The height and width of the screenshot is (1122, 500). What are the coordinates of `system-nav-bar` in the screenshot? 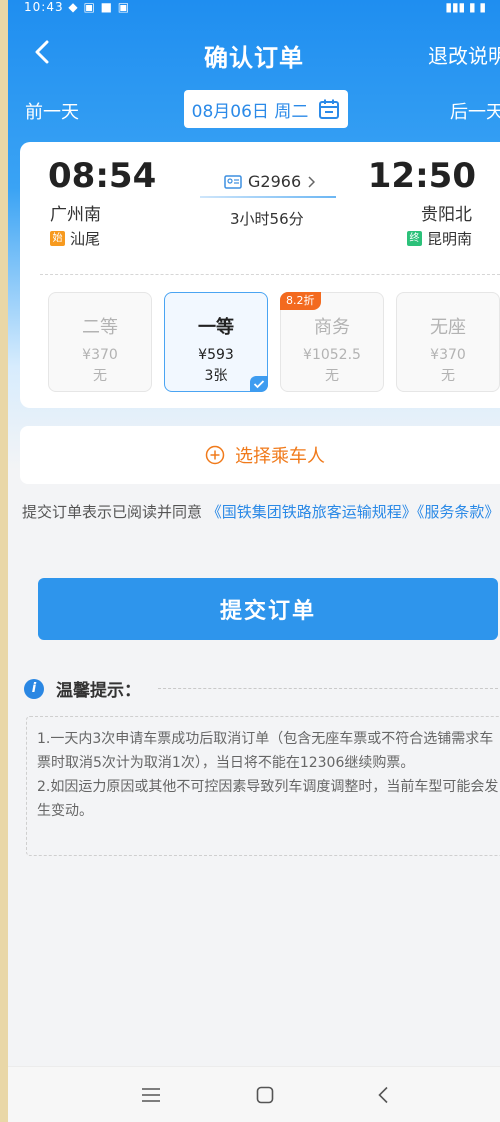 It's located at (254, 1094).